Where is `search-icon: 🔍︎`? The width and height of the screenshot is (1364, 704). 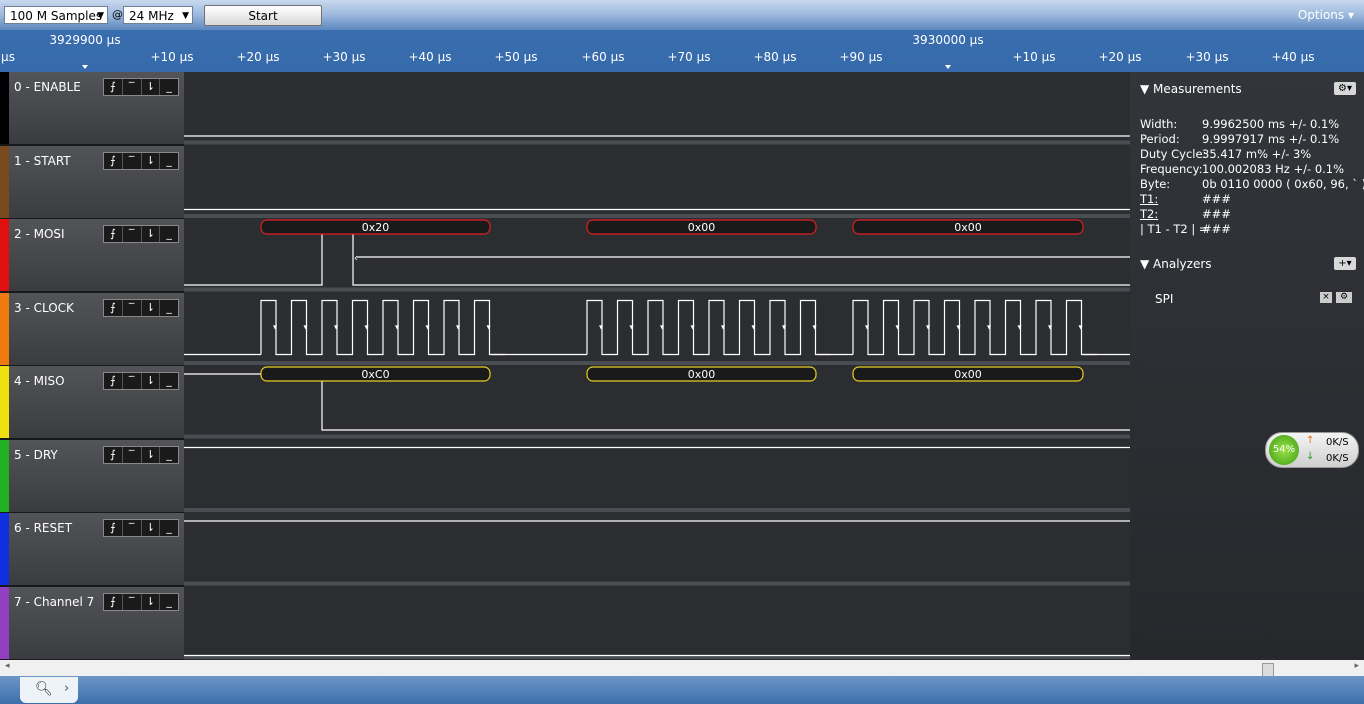 search-icon: 🔍︎ is located at coordinates (44, 689).